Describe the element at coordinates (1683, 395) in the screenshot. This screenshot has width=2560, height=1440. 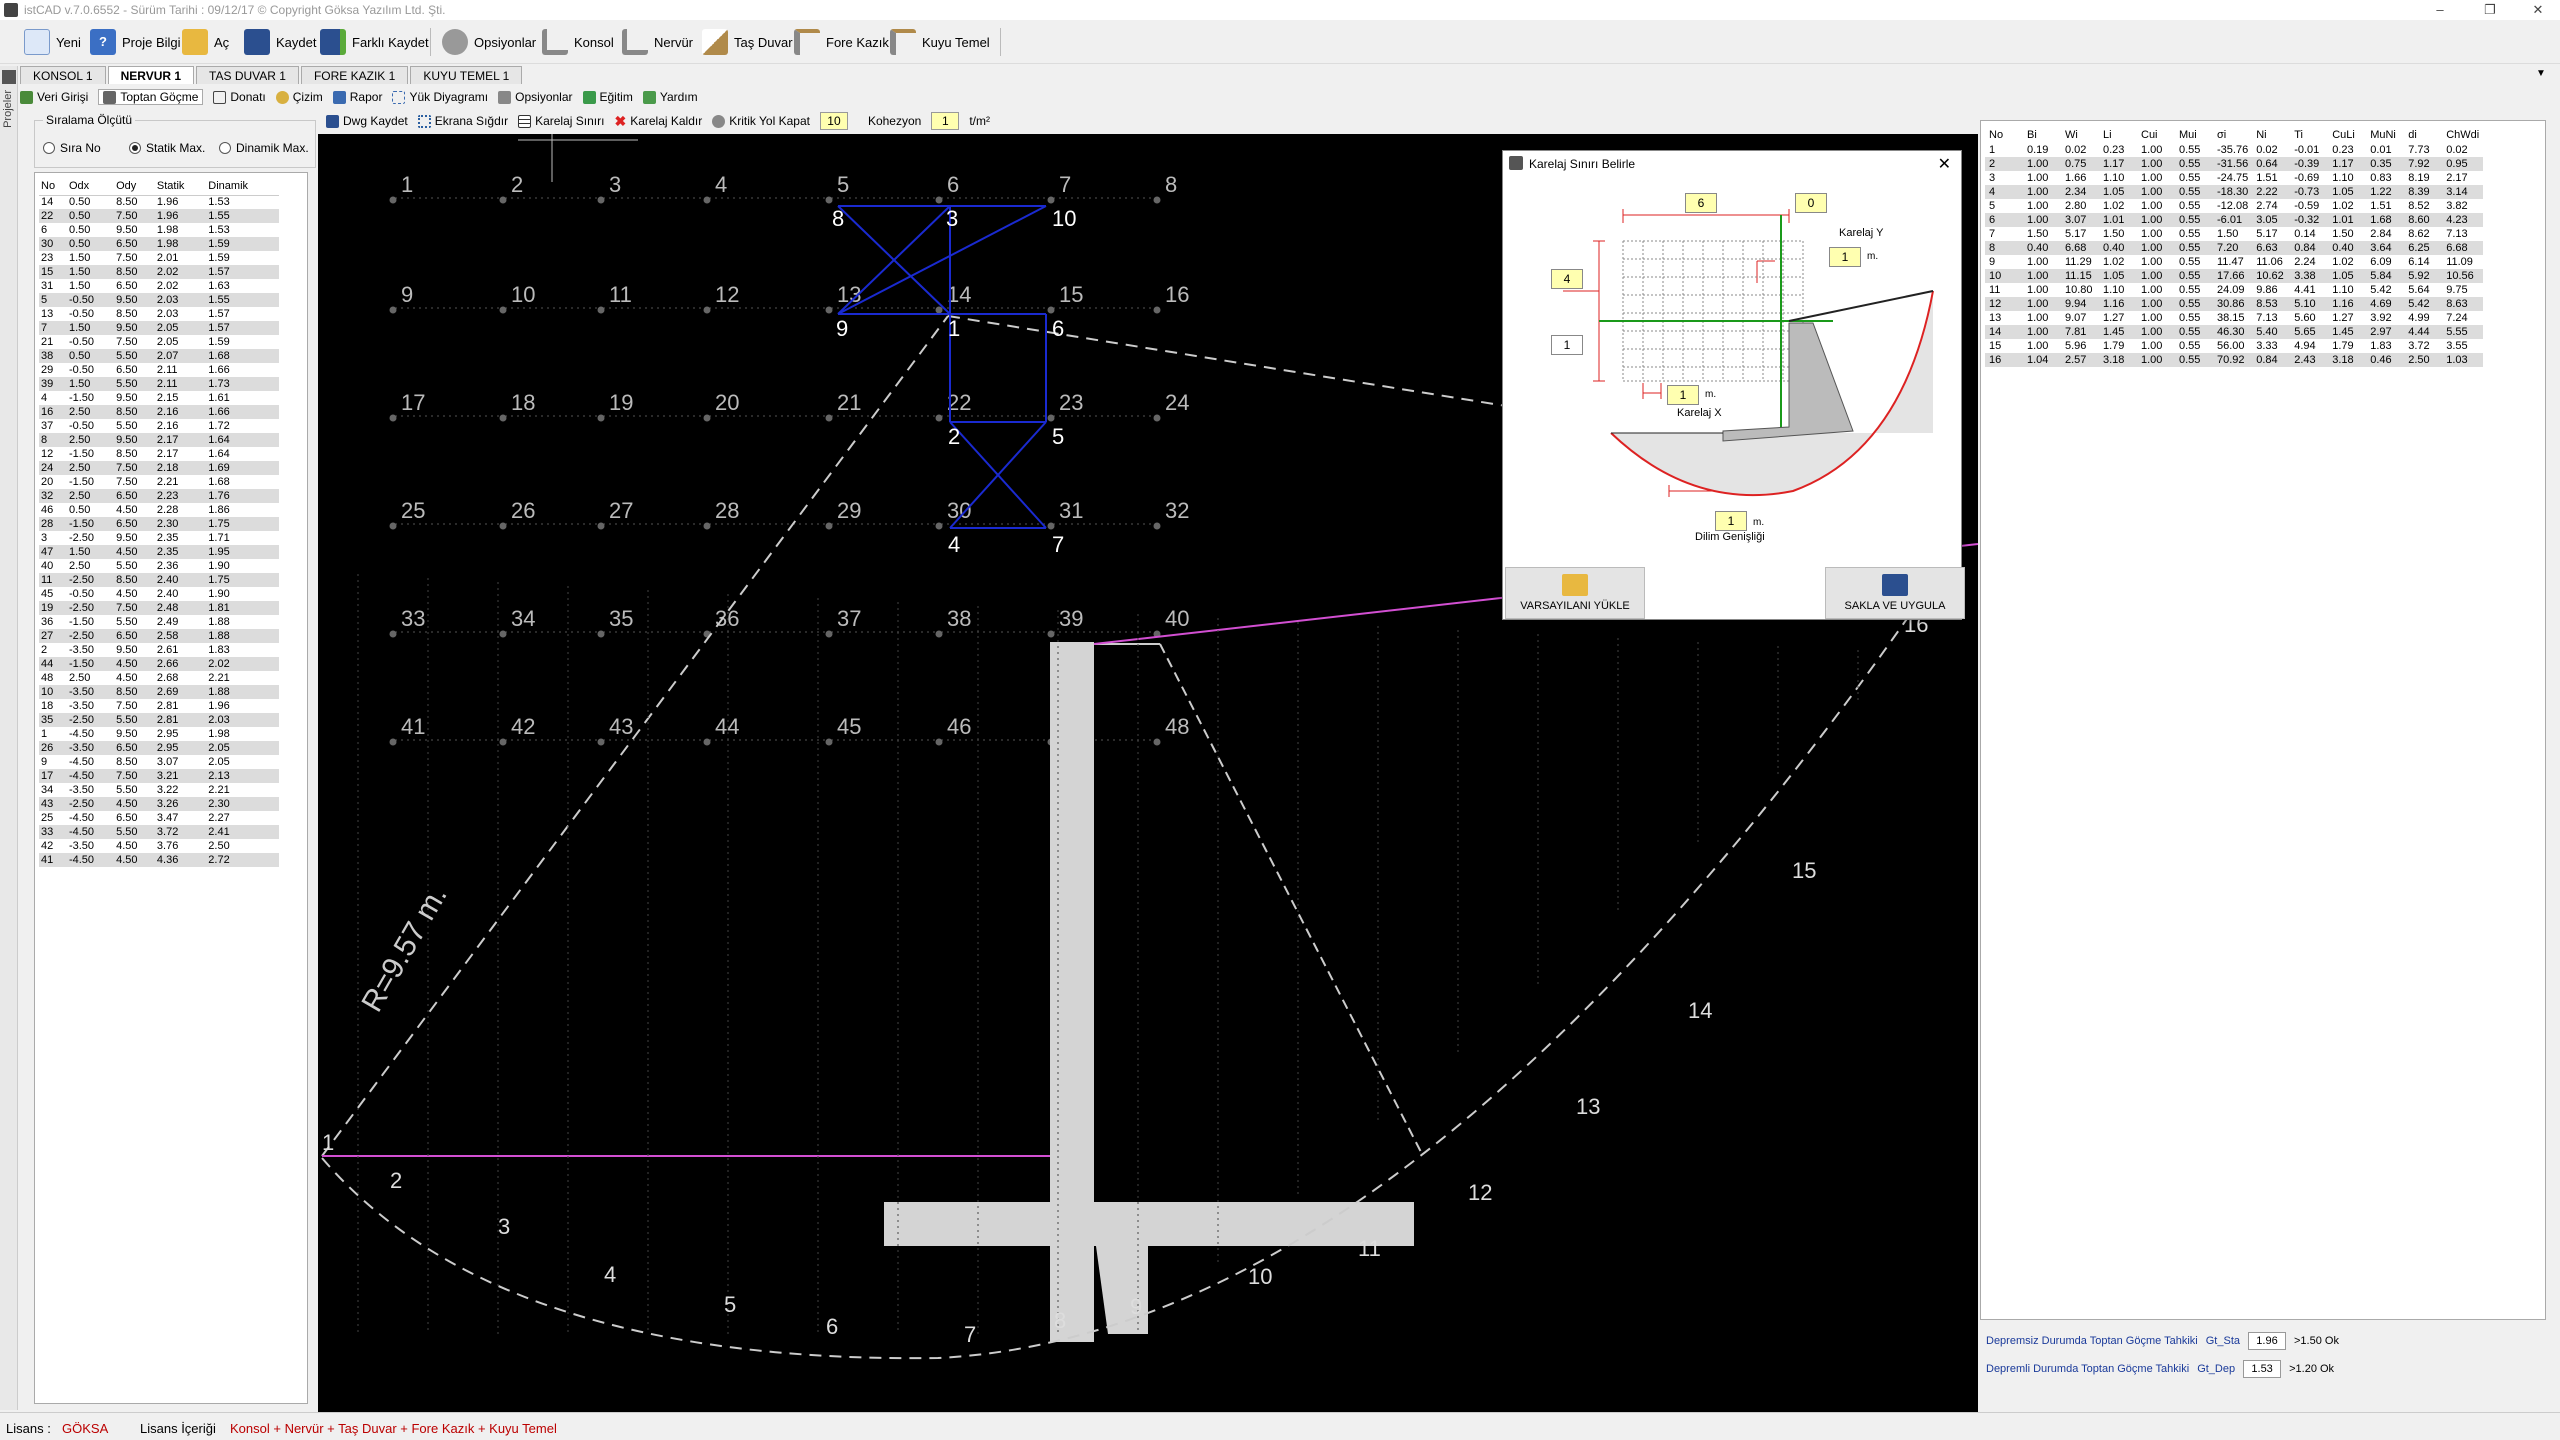
I see `grid-x-spacing-input: 1` at that location.